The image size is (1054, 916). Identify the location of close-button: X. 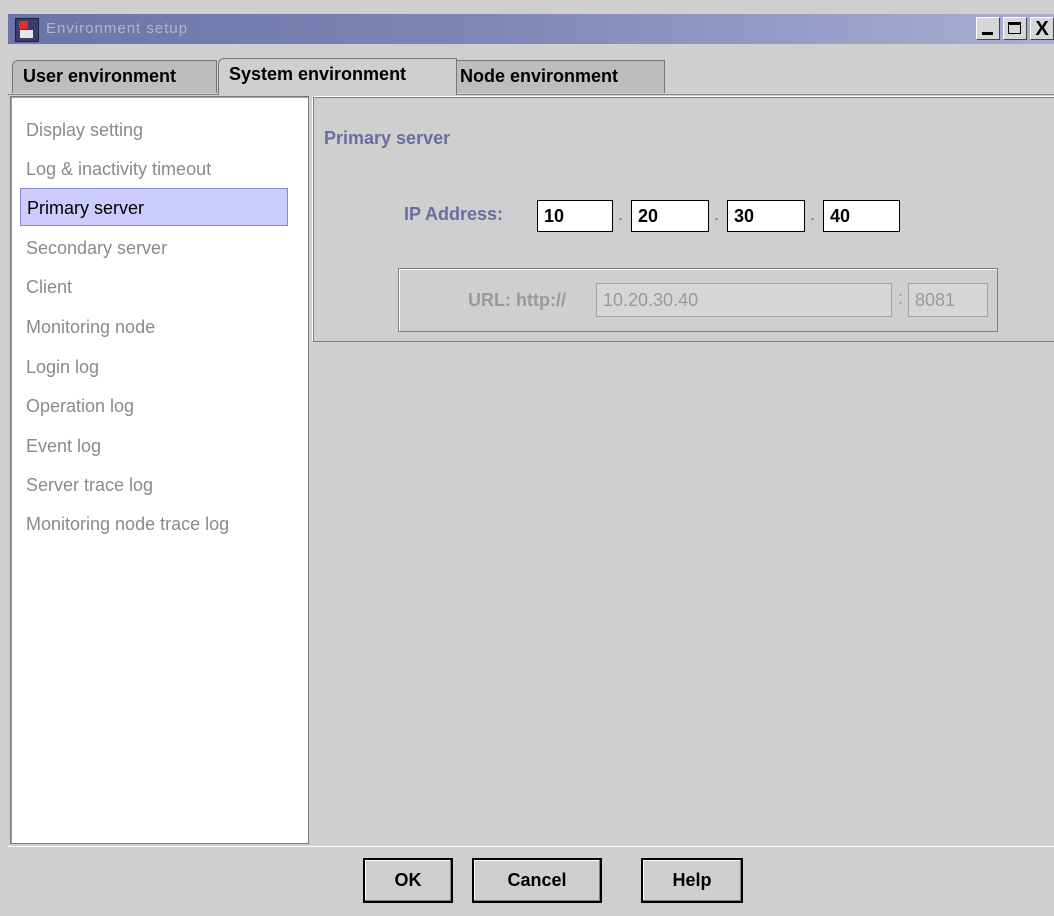
(1042, 28).